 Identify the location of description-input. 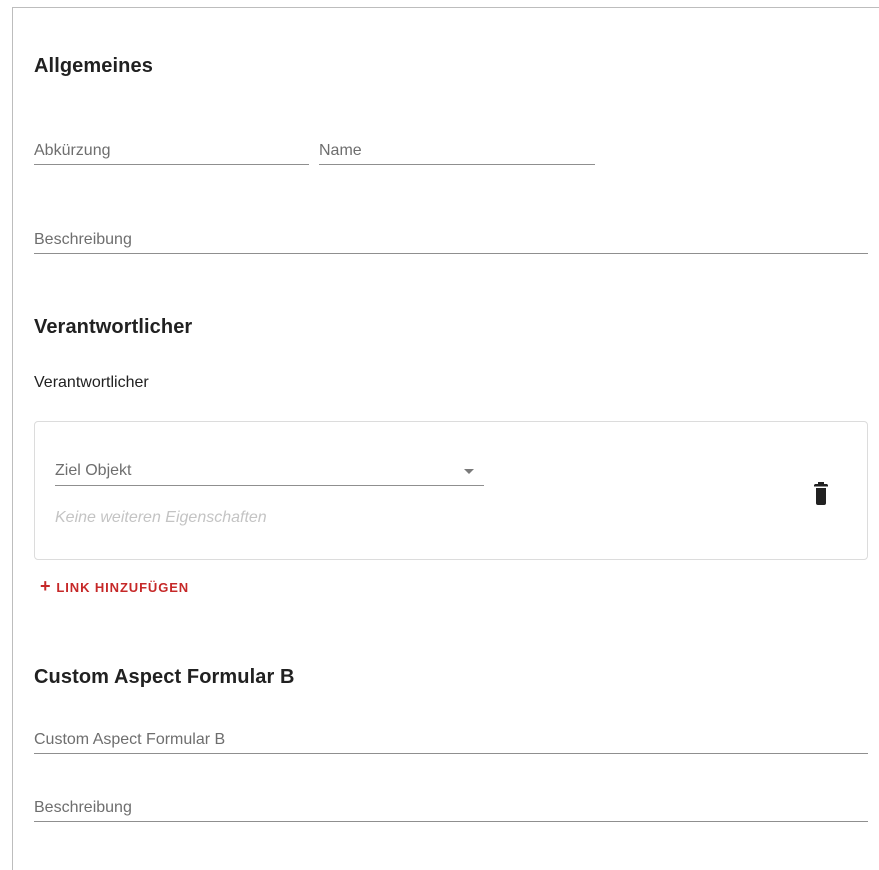
(451, 240).